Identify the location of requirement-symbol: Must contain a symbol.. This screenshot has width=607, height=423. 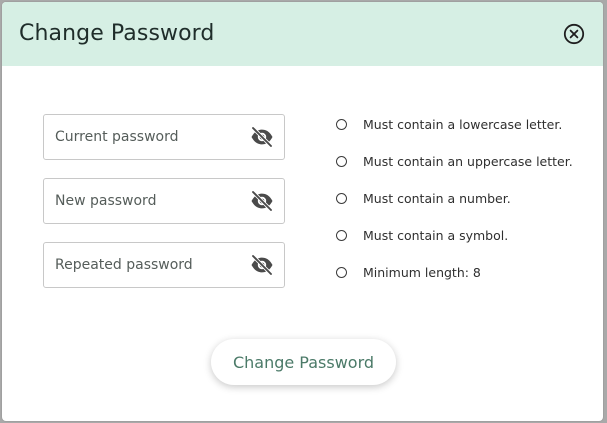
(466, 244).